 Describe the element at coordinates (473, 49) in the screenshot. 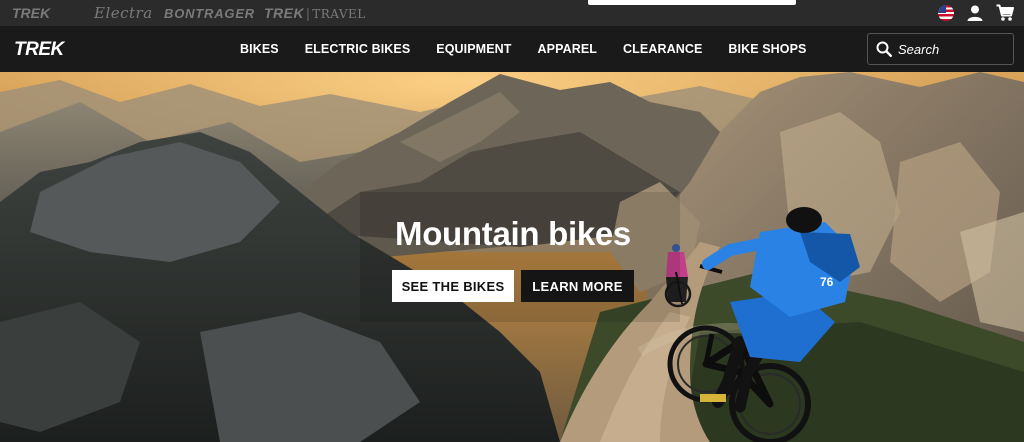

I see `nav-item-equipment: EQUIPMENT` at that location.